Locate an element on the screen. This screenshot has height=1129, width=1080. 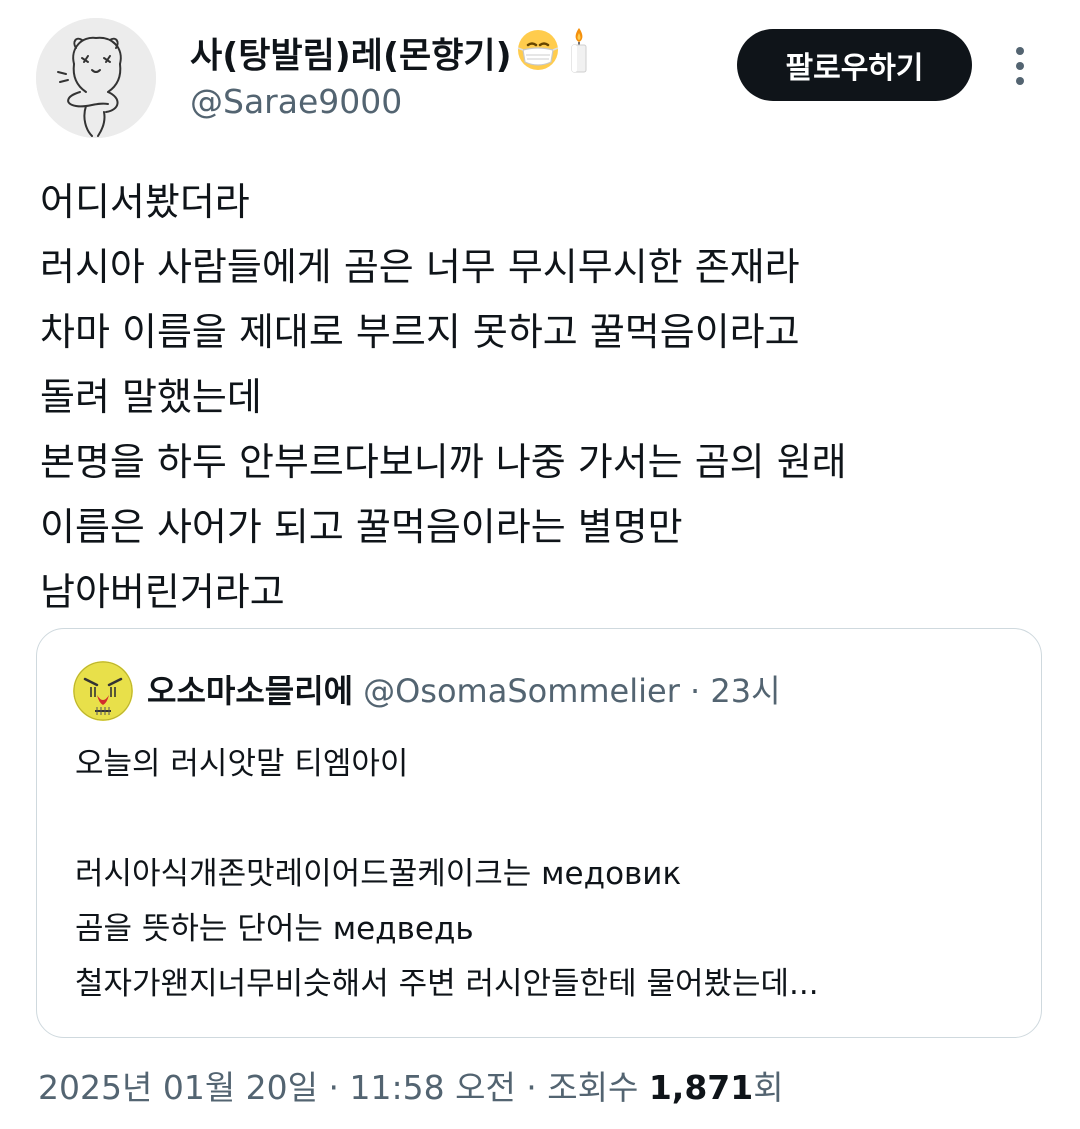
quoted-author-handle-time: @OsomaSommelier · 23시 is located at coordinates (572, 691).